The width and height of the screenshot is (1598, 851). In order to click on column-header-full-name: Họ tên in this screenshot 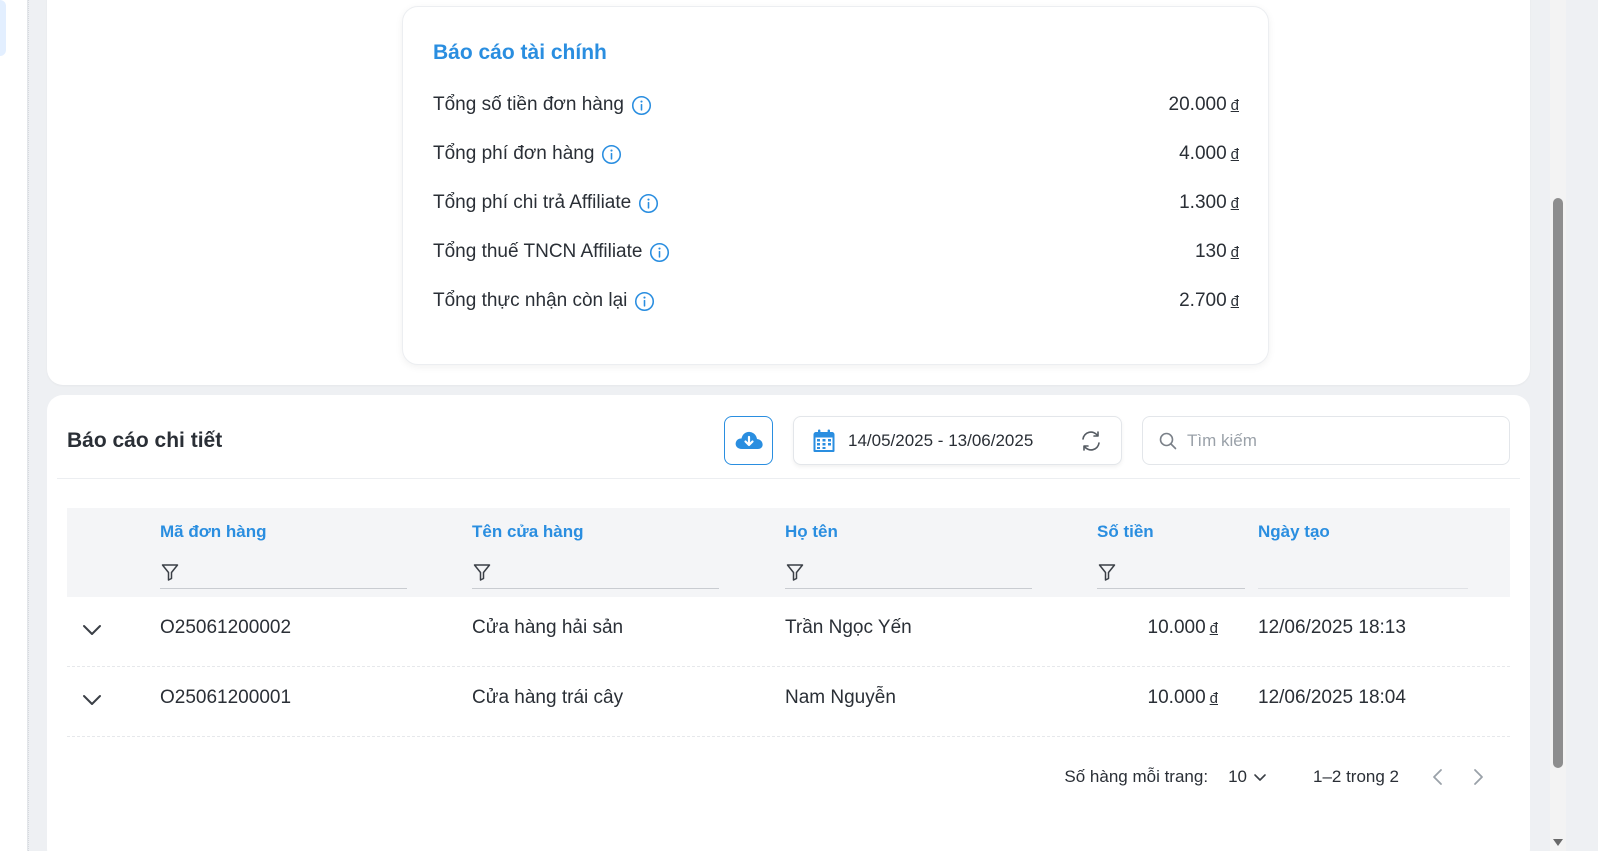, I will do `click(811, 532)`.